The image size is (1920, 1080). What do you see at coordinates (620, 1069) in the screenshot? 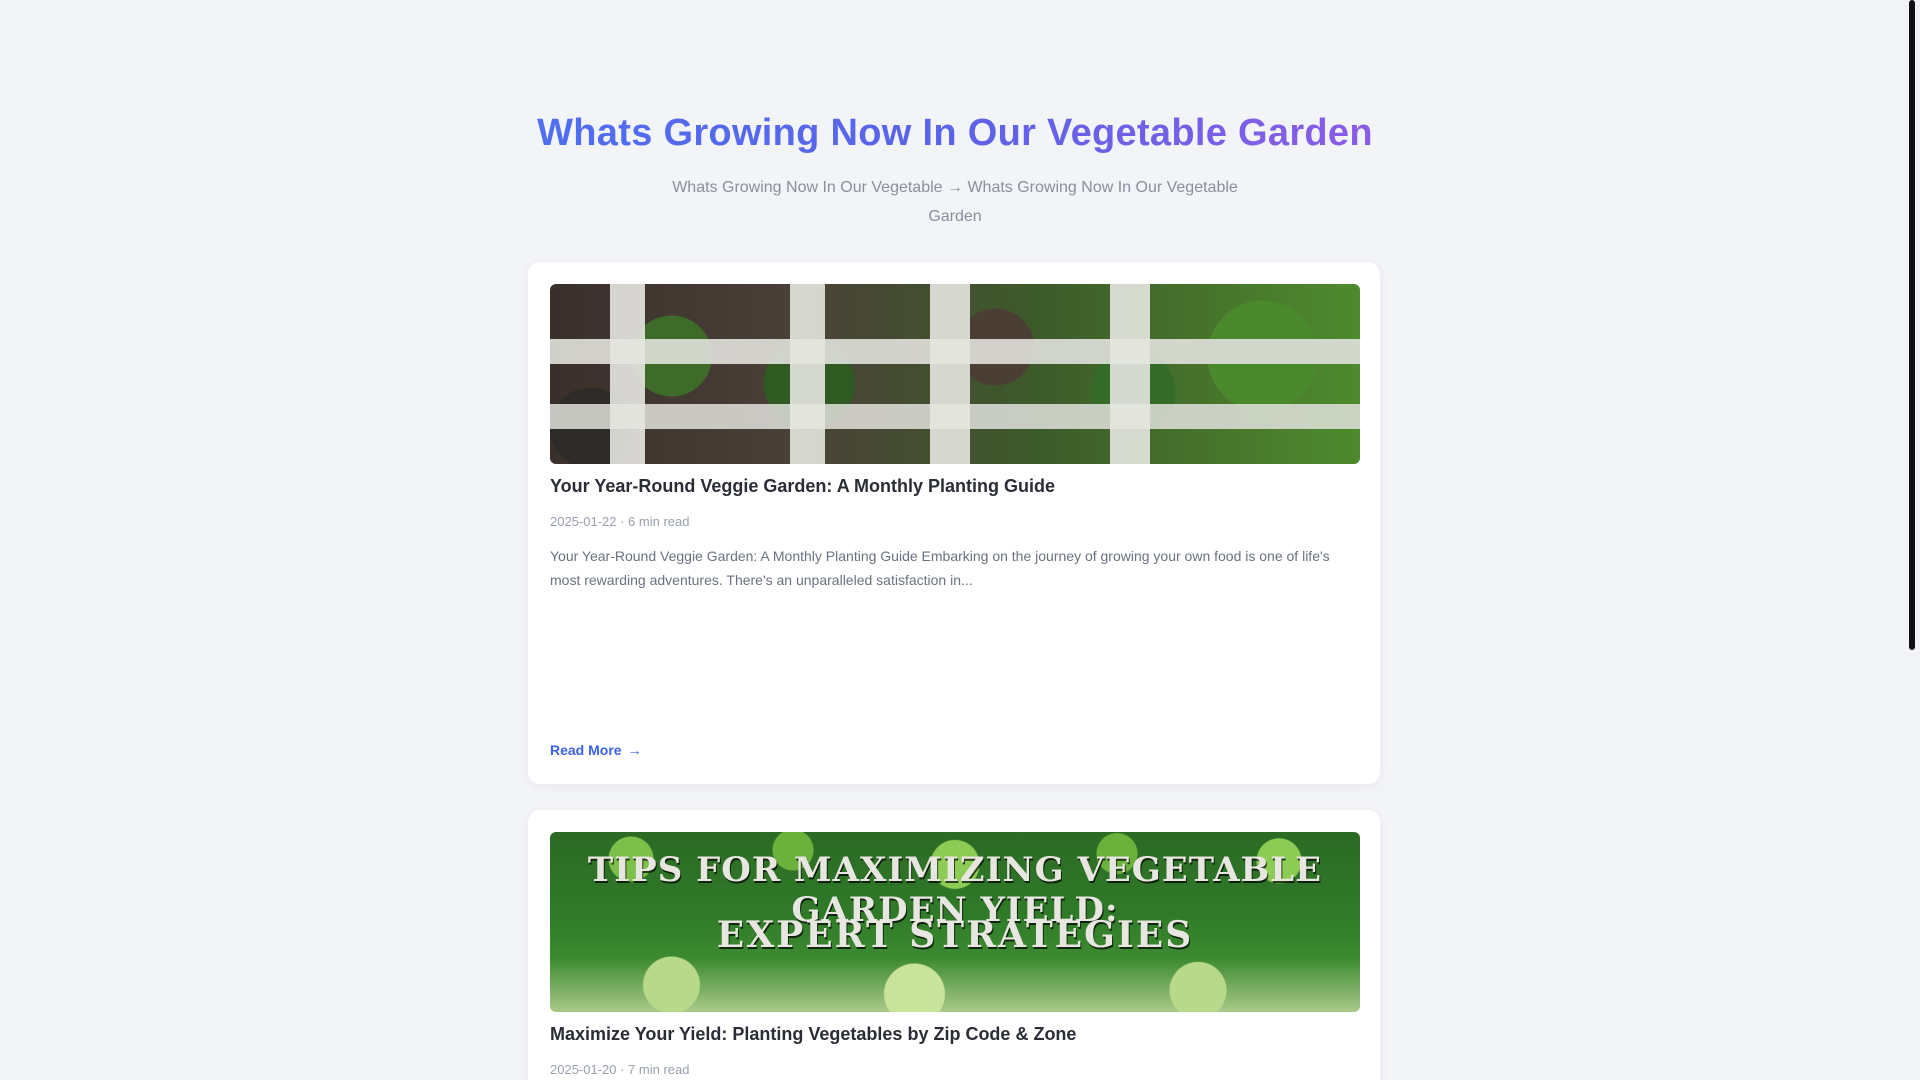
I see `post-meta: 2025-01-20 · 7 min read` at bounding box center [620, 1069].